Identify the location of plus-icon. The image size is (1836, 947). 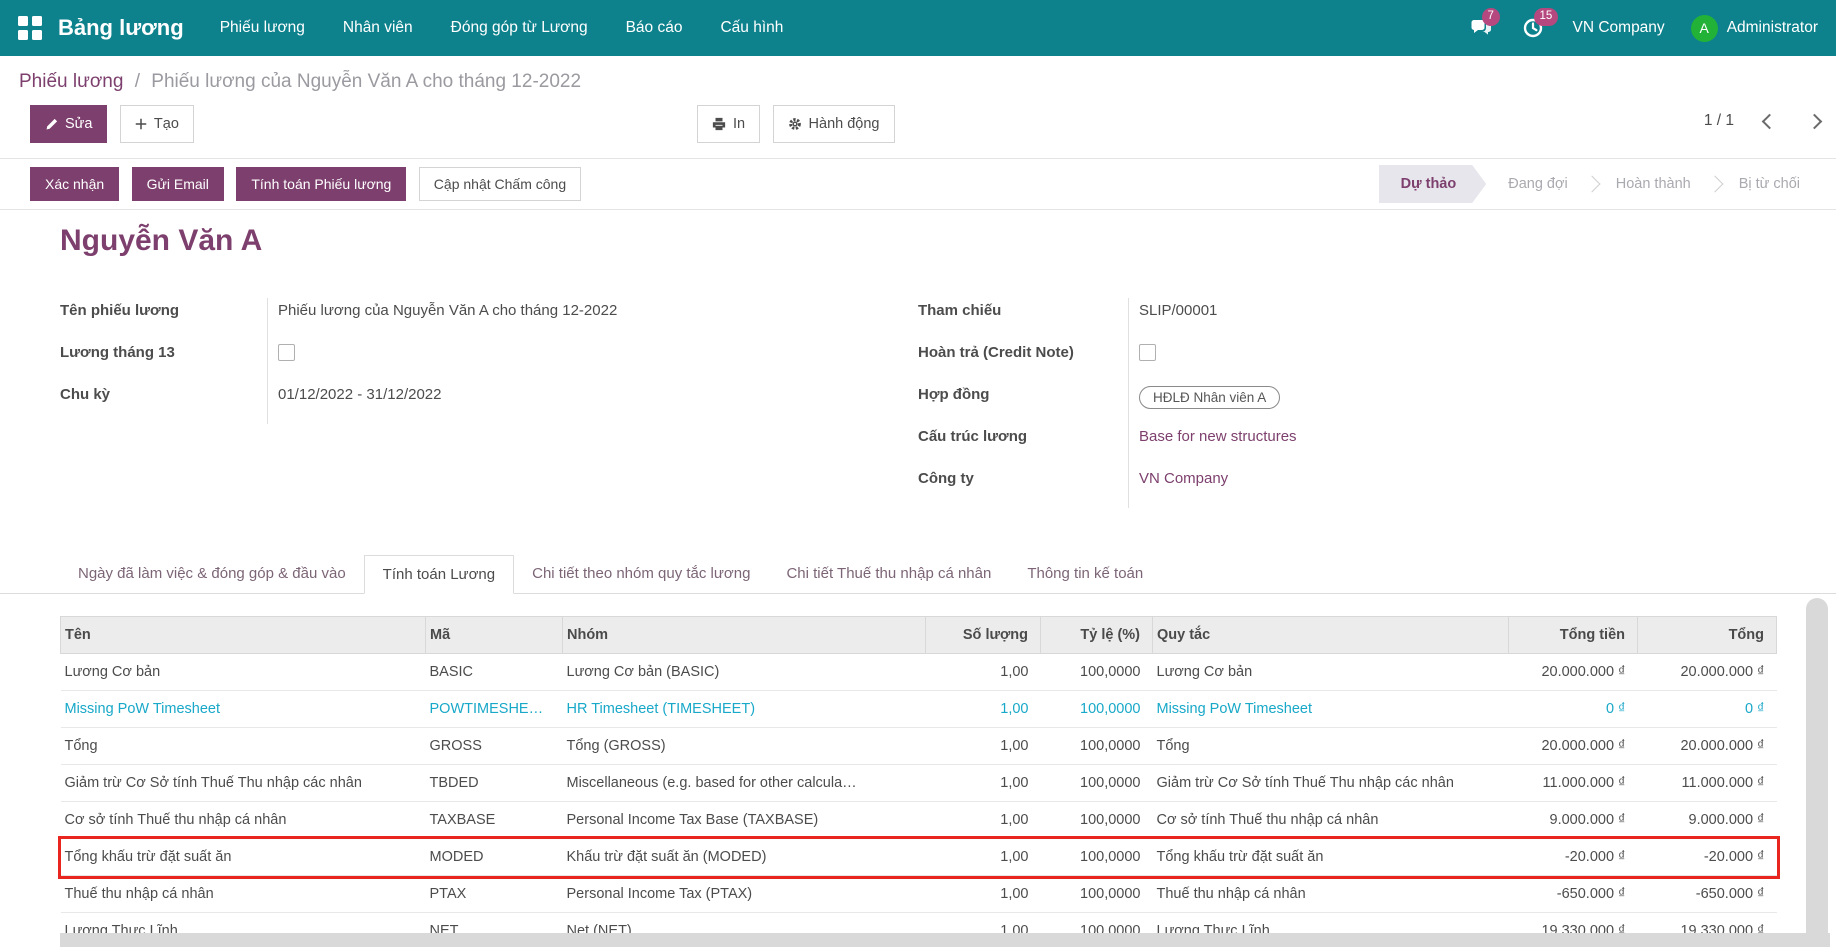
(141, 124).